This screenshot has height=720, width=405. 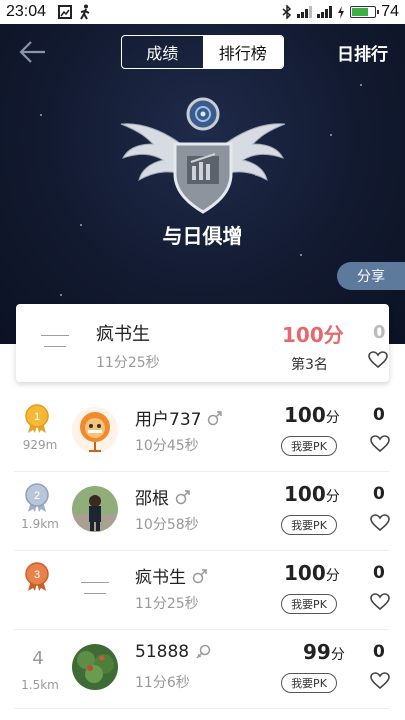 What do you see at coordinates (95, 430) in the screenshot?
I see `orange-lion-avatar` at bounding box center [95, 430].